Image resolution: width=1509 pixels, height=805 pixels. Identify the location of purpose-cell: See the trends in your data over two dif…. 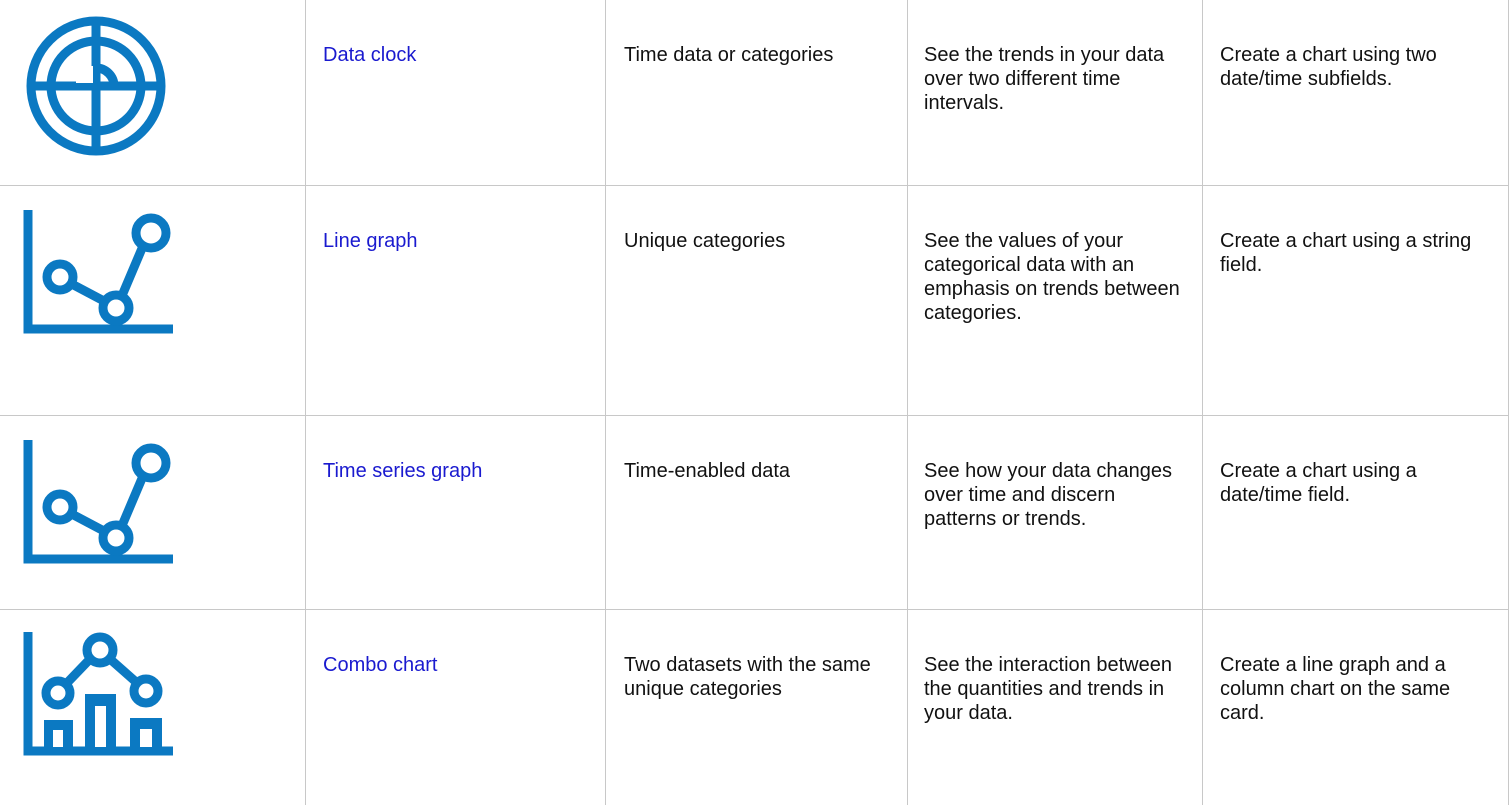
(1044, 79).